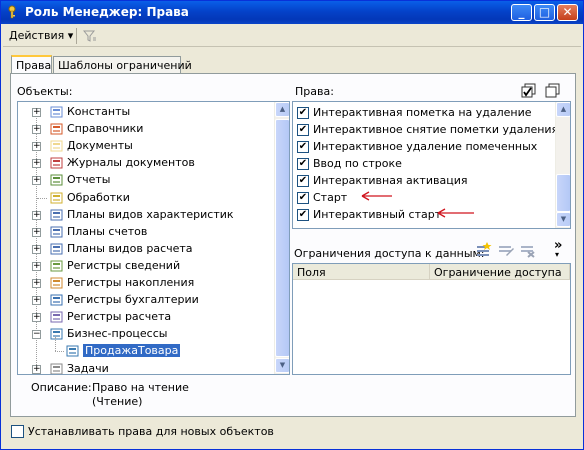  I want to click on column-header-fields: Поля, so click(361, 272).